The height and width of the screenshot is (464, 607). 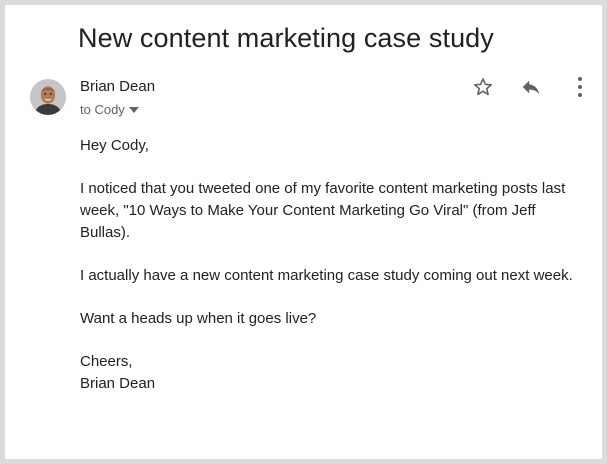 What do you see at coordinates (286, 38) in the screenshot?
I see `email-subject: New content marketing case study` at bounding box center [286, 38].